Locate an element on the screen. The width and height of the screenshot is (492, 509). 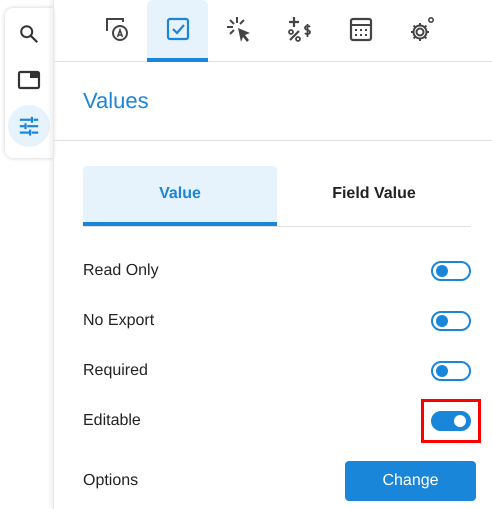
search-icon is located at coordinates (29, 34).